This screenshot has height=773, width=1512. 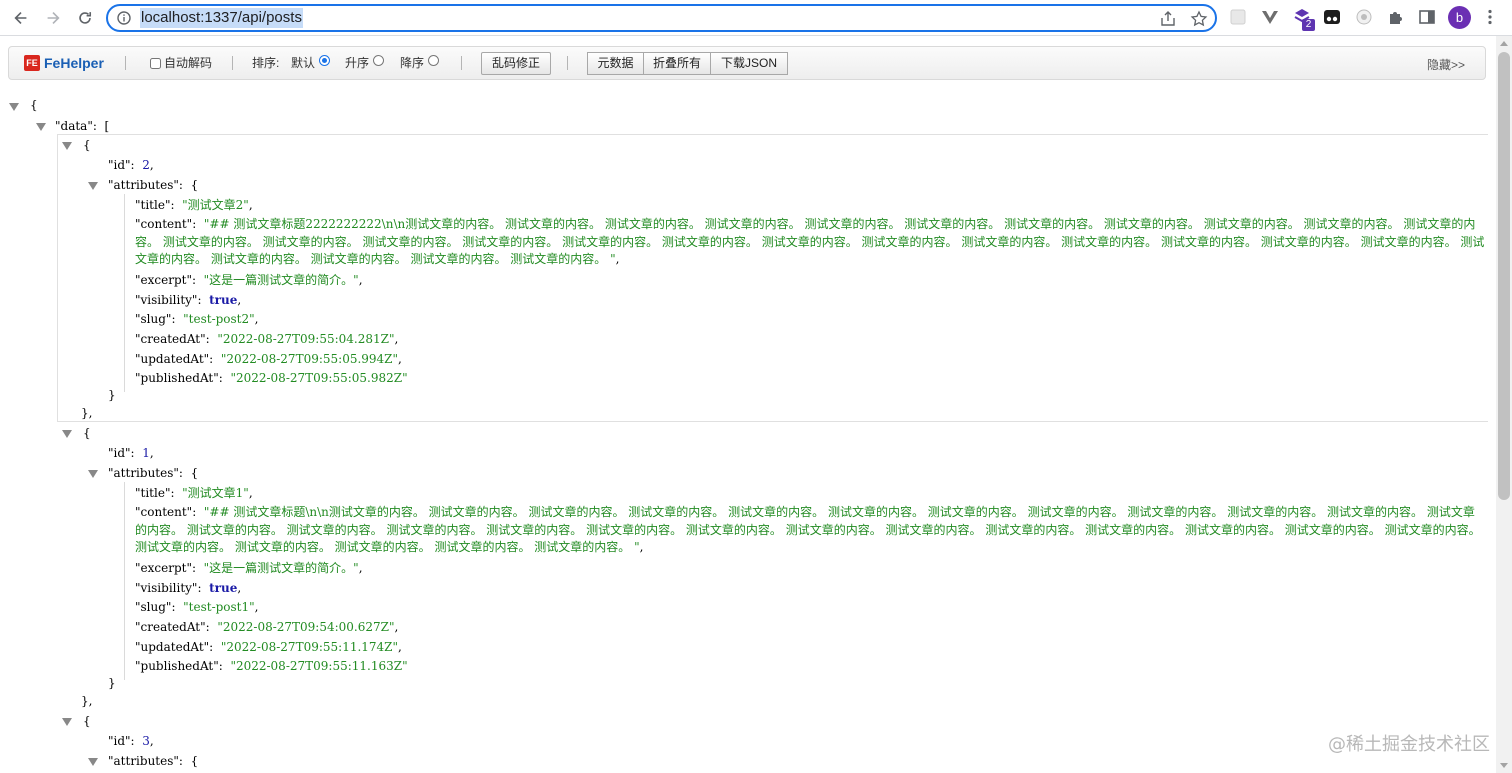 I want to click on extension-round-icon, so click(x=1364, y=17).